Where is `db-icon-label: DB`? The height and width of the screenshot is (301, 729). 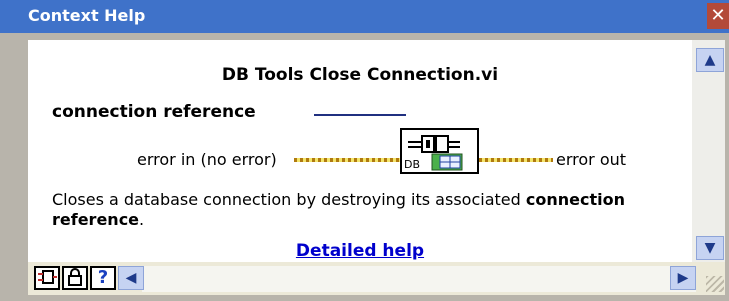
db-icon-label: DB is located at coordinates (412, 164).